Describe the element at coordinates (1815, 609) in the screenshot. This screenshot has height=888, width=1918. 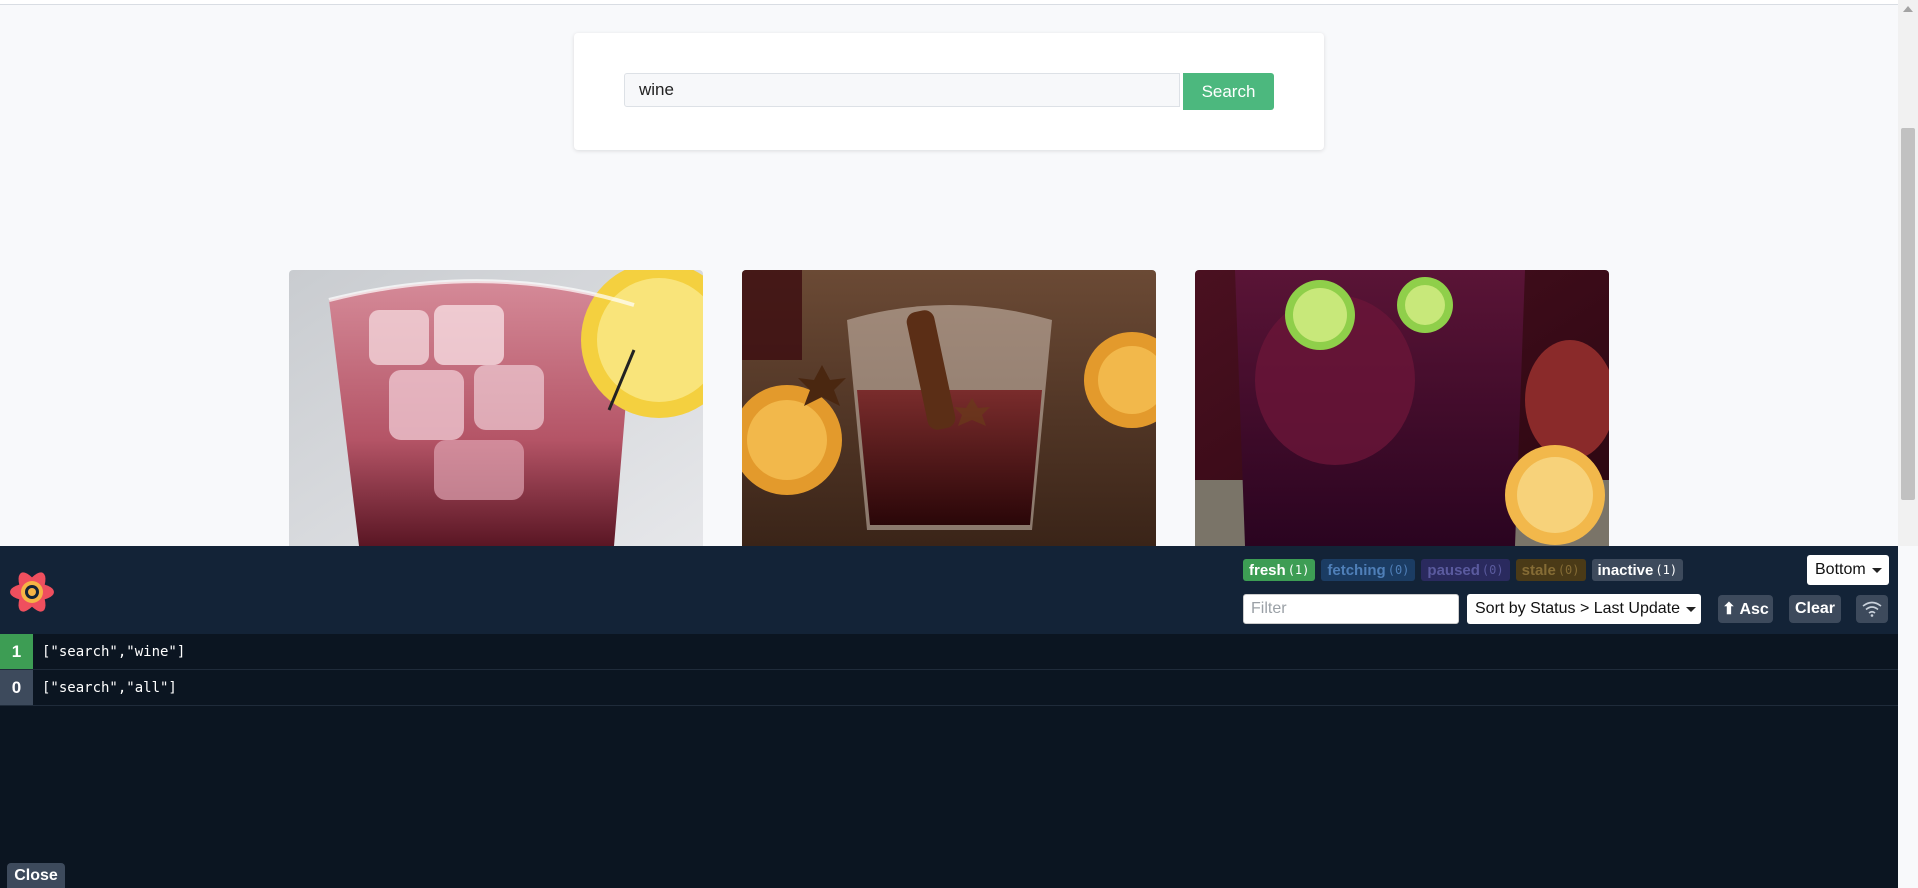
I see `clear-cache-button: Clear` at that location.